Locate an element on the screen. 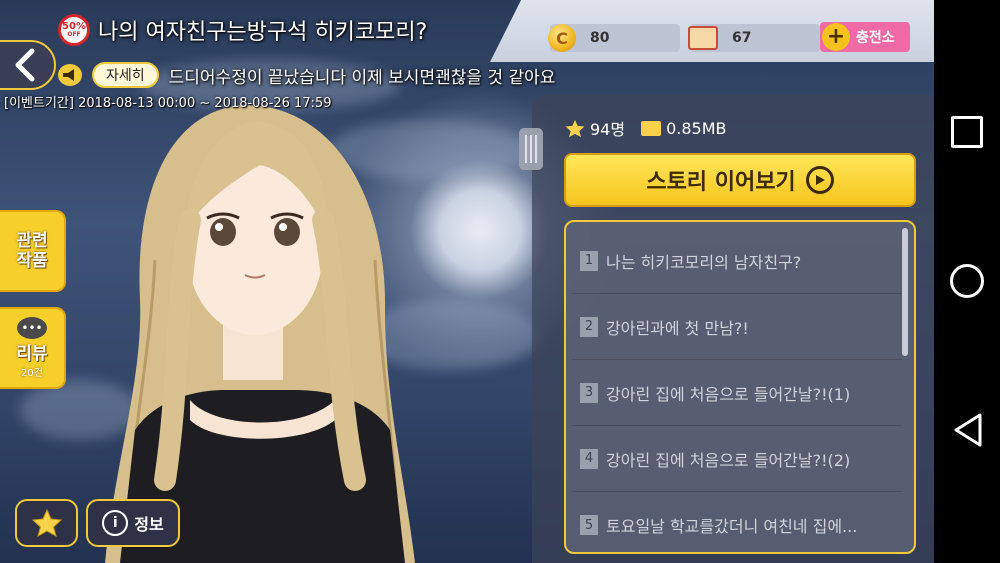 This screenshot has width=1000, height=563. mail-count: 67 is located at coordinates (742, 38).